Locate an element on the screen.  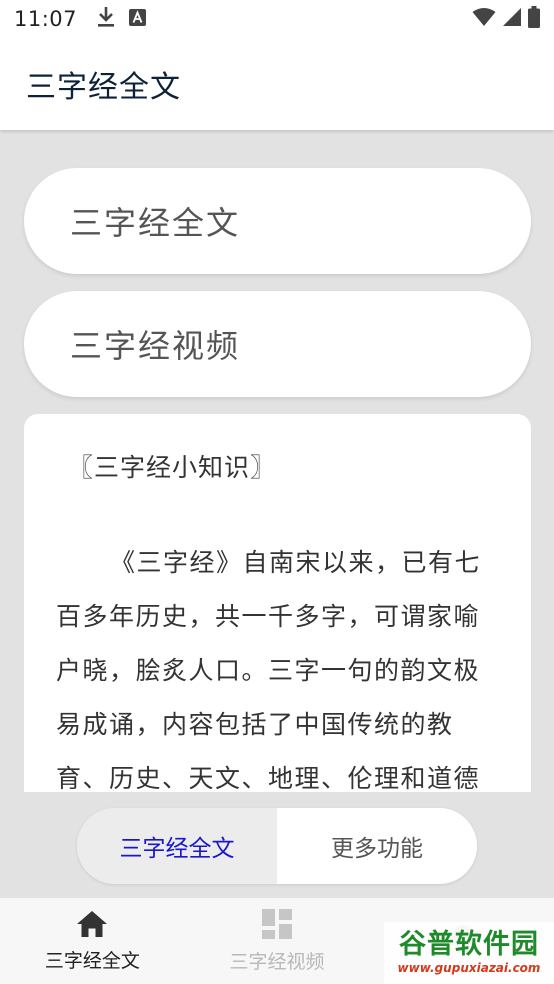
full-text-button-label: 三字经全文 is located at coordinates (155, 223).